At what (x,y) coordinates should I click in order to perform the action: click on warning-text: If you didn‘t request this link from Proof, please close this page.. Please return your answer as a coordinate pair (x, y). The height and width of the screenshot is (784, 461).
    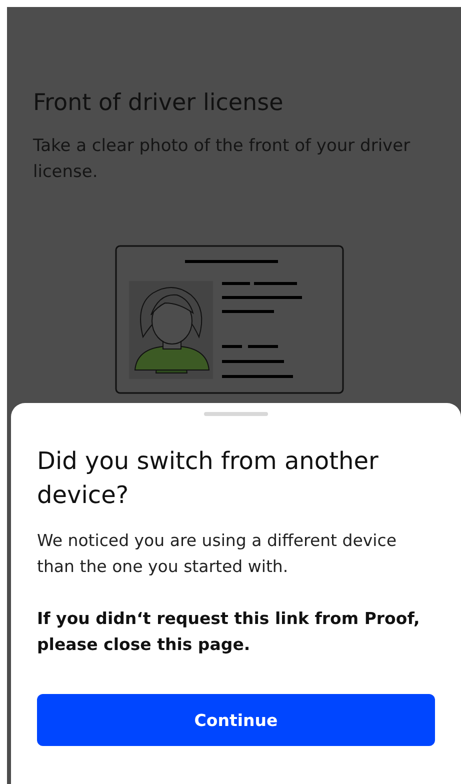
    Looking at the image, I should click on (229, 632).